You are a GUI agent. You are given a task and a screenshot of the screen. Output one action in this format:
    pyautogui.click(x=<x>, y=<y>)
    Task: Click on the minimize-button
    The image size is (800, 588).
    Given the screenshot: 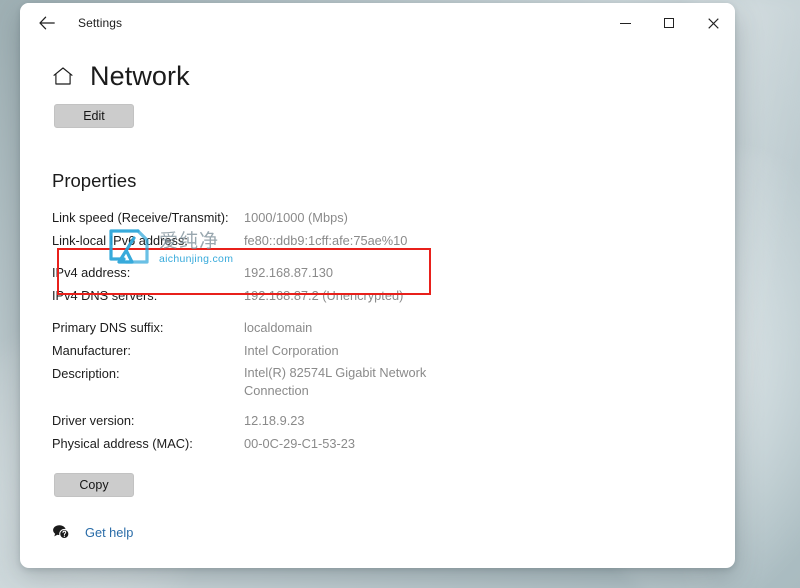 What is the action you would take?
    pyautogui.click(x=625, y=23)
    